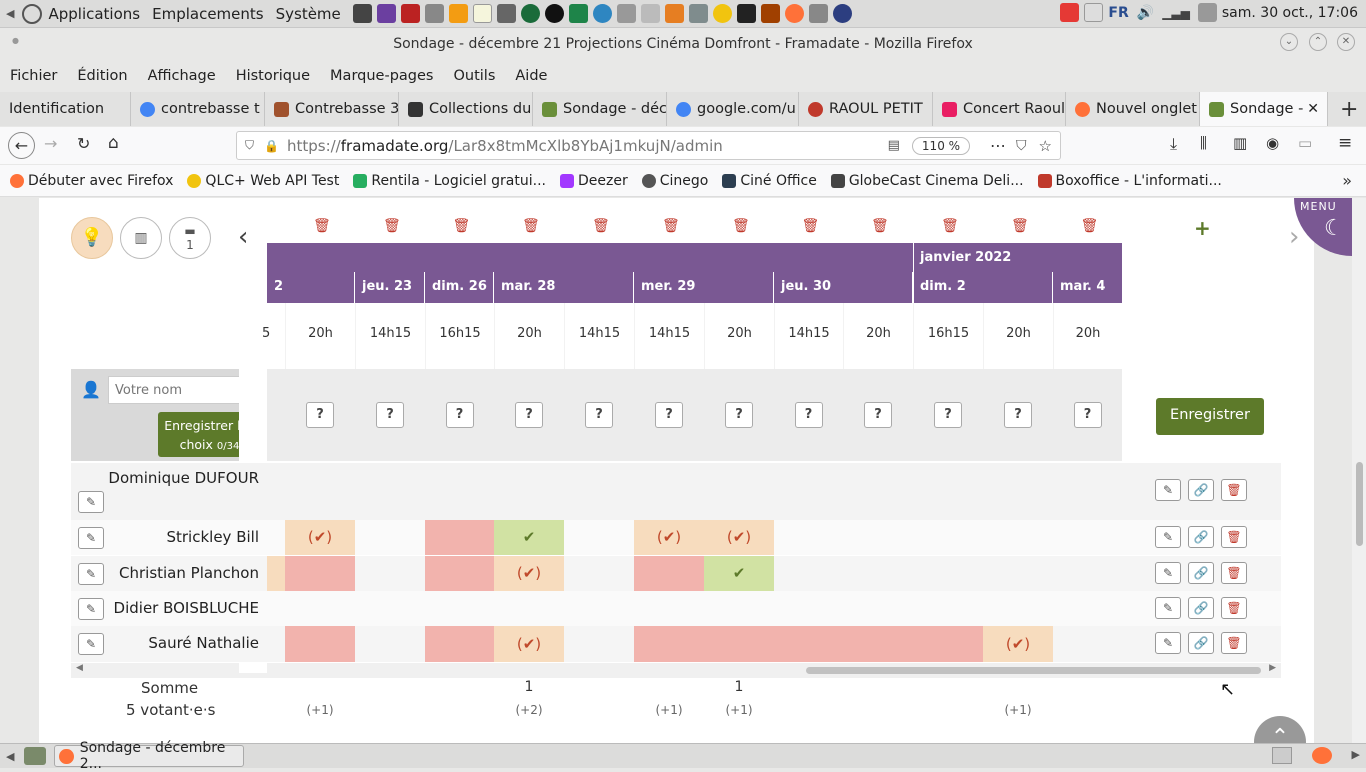 The image size is (1366, 772). Describe the element at coordinates (190, 238) in the screenshot. I see `comments-button: ▬ 1` at that location.